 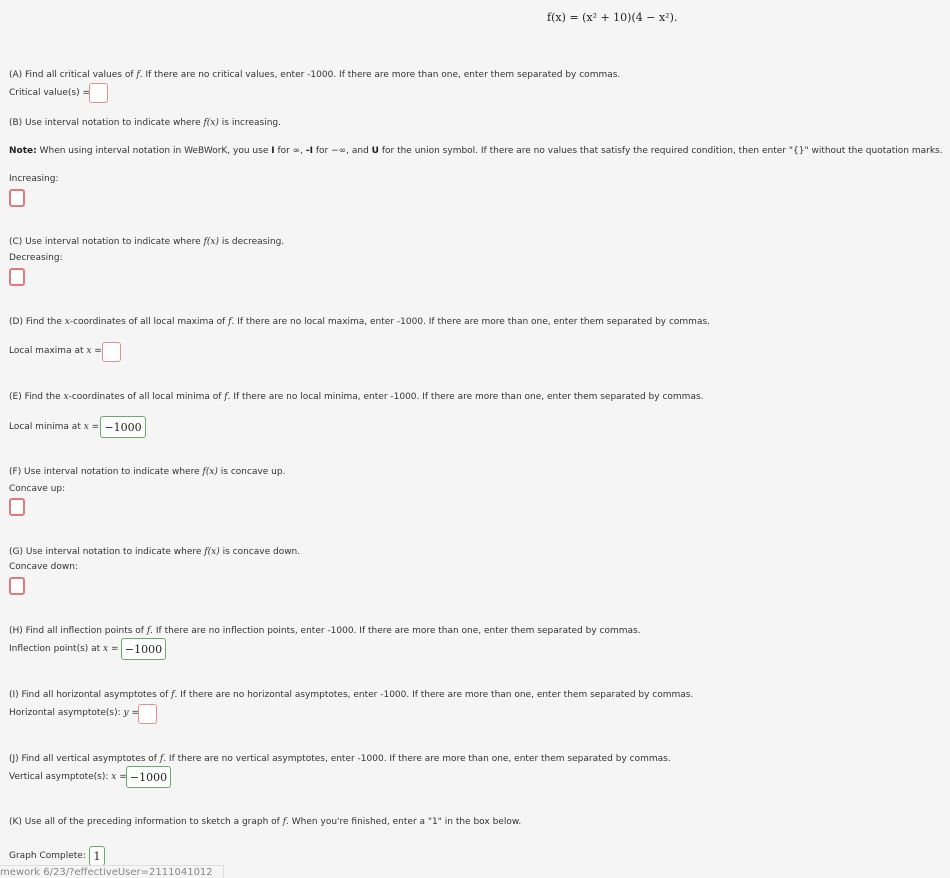 What do you see at coordinates (111, 352) in the screenshot?
I see `local-maxima-input` at bounding box center [111, 352].